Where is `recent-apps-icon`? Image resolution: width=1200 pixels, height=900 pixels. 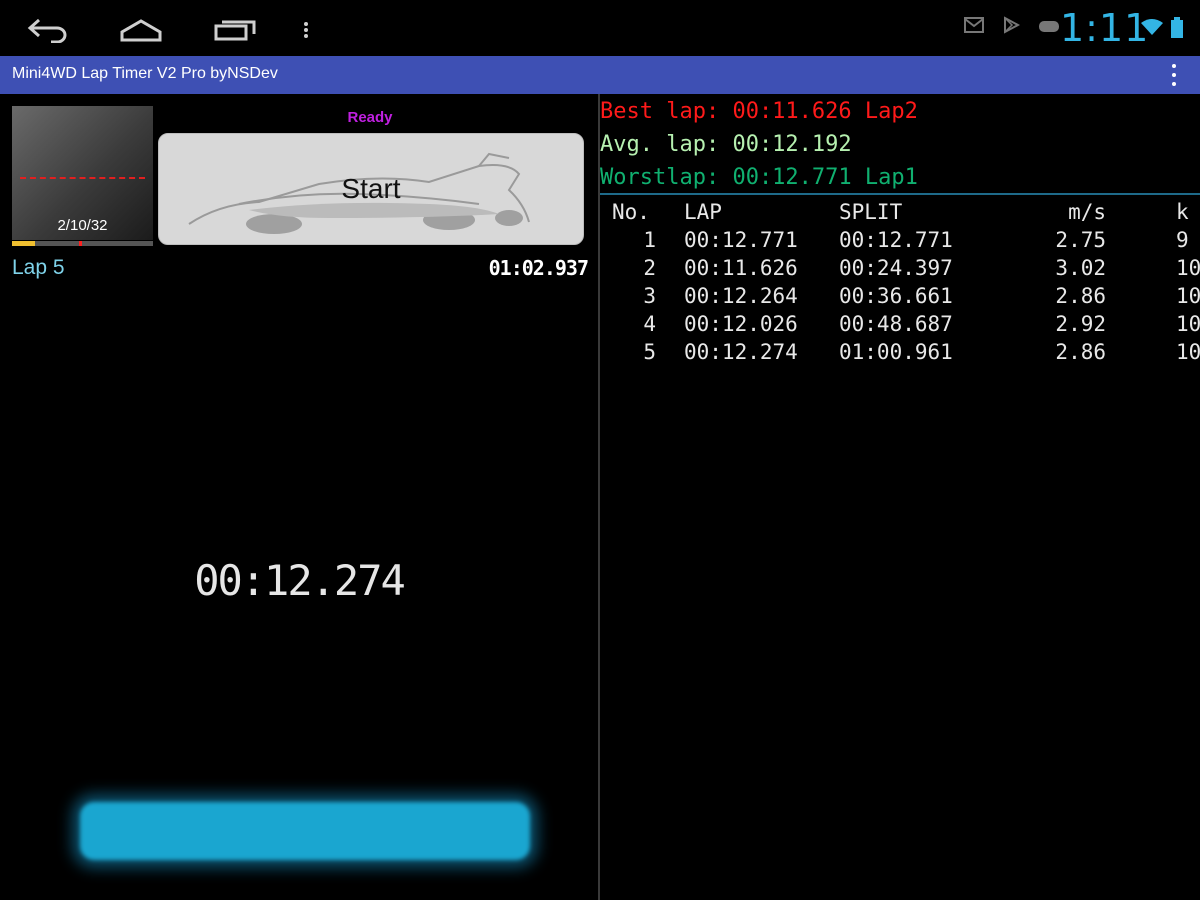 recent-apps-icon is located at coordinates (235, 30).